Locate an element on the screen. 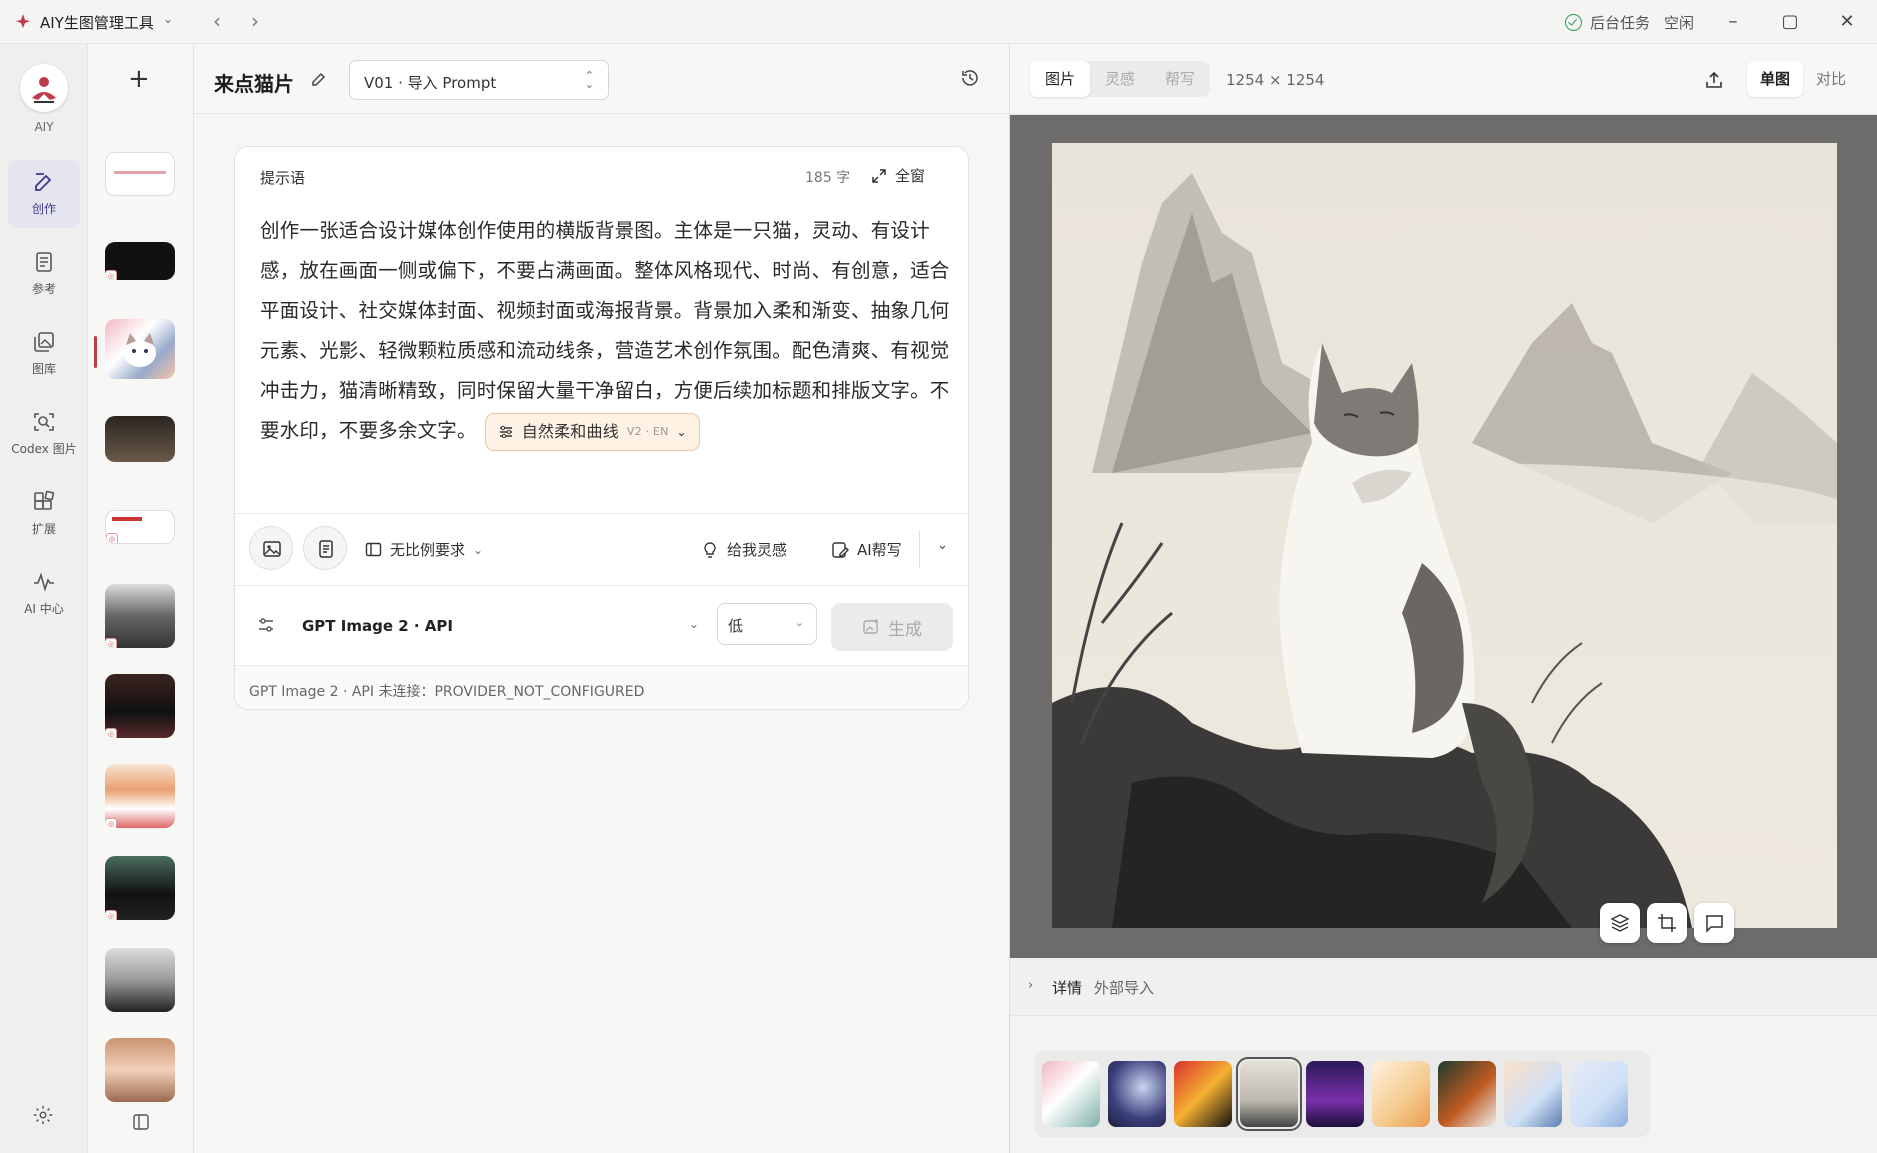 The image size is (1877, 1153). rename-pencil-icon is located at coordinates (319, 79).